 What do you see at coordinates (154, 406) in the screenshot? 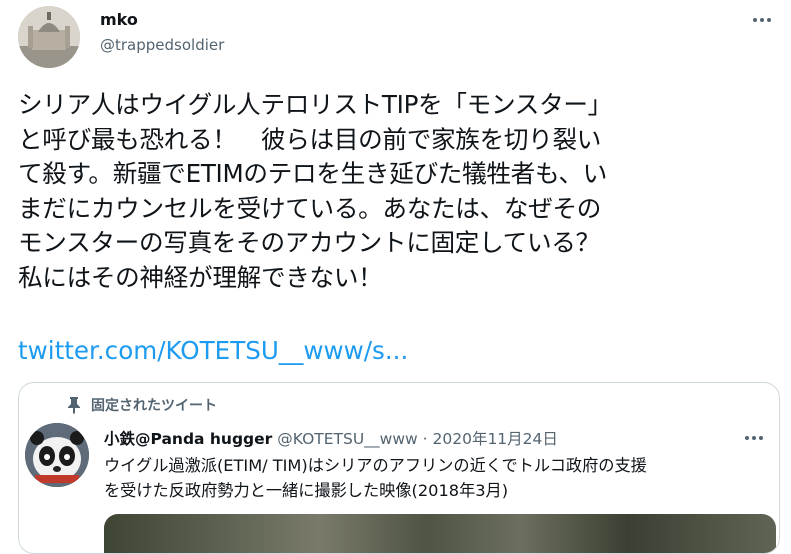
I see `pinned-label: 固定されたツイート` at bounding box center [154, 406].